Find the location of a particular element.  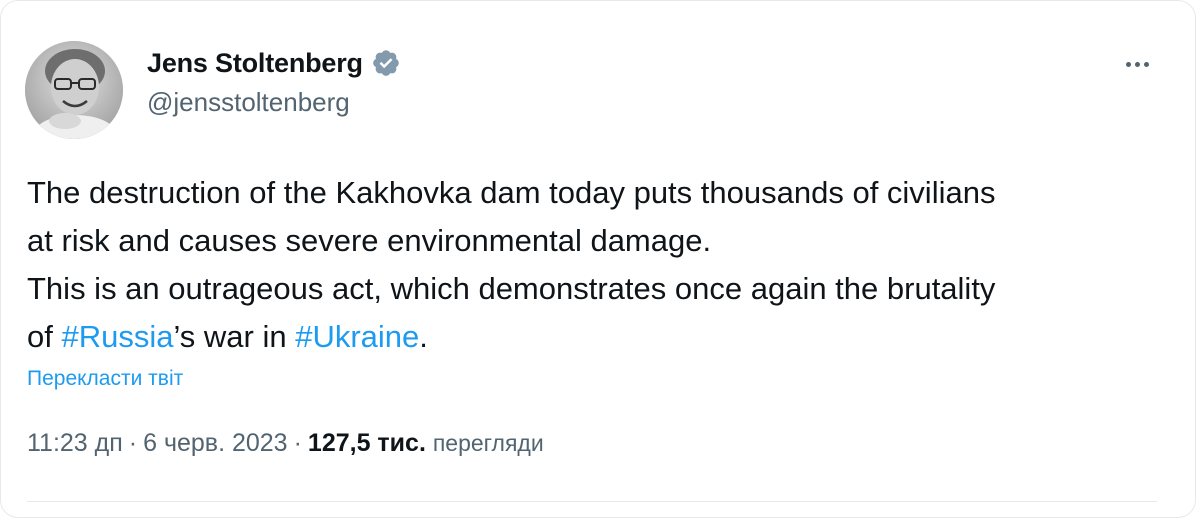

more-options-button is located at coordinates (1137, 64).